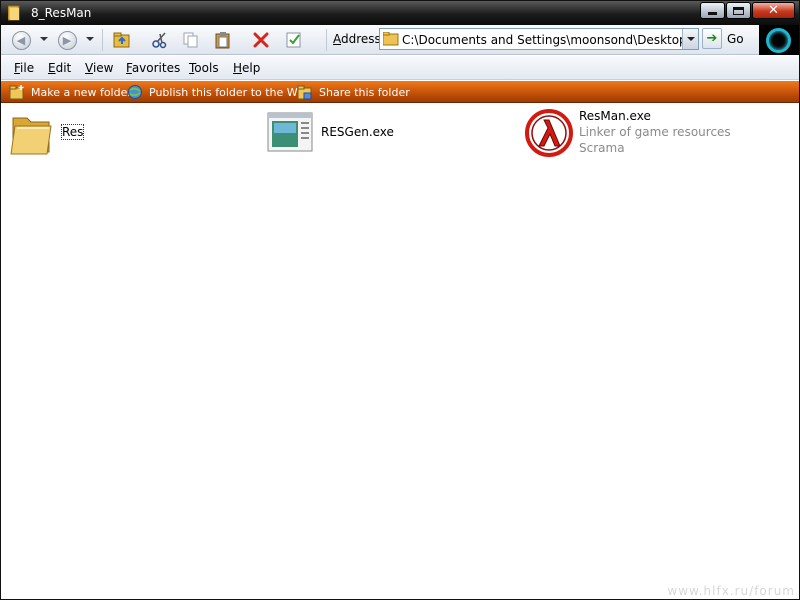 The image size is (800, 600). I want to click on go-label: Go, so click(735, 39).